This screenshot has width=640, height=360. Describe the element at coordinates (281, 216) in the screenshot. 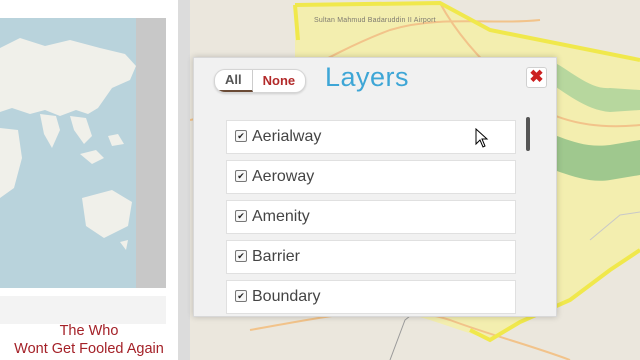

I see `layer-label: Amenity` at that location.